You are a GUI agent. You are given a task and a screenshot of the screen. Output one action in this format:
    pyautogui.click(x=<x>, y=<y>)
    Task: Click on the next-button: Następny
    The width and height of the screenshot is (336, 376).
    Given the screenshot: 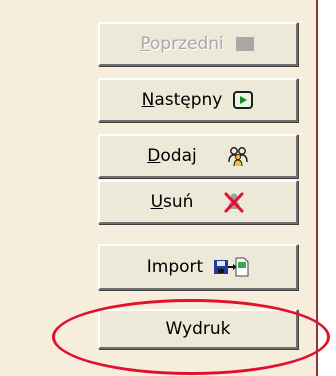 What is the action you would take?
    pyautogui.click(x=198, y=100)
    